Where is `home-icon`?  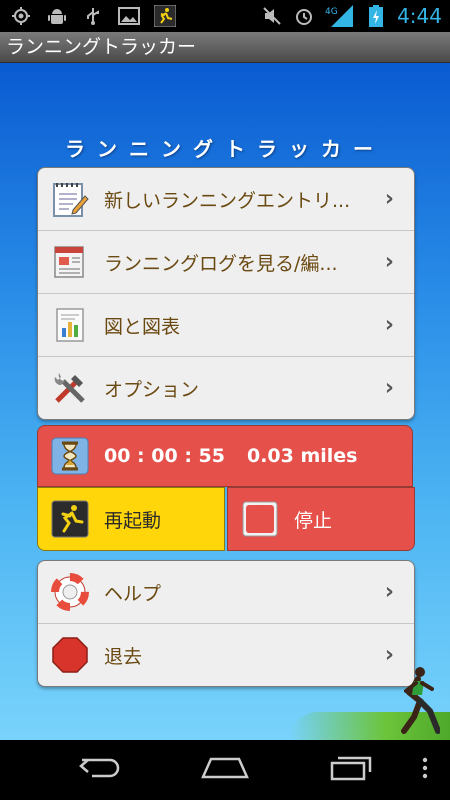
home-icon is located at coordinates (225, 770).